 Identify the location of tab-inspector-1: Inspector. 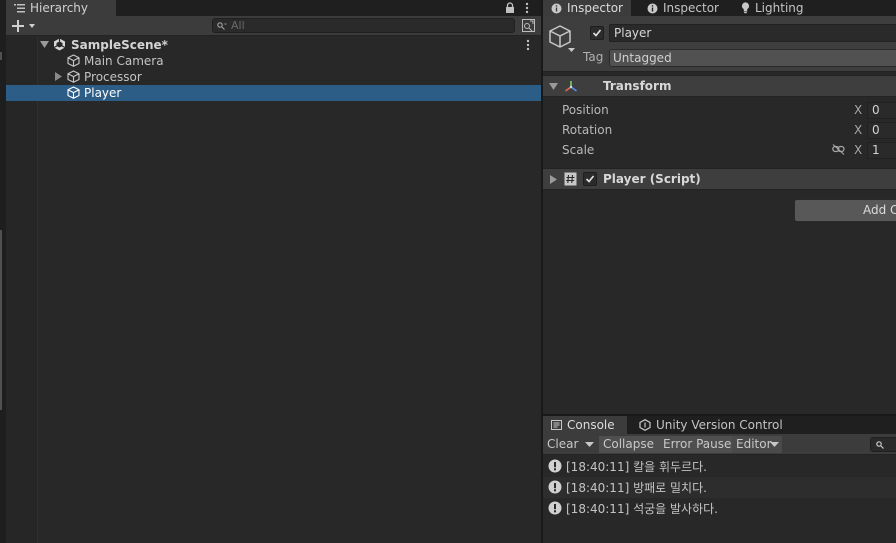
(587, 8).